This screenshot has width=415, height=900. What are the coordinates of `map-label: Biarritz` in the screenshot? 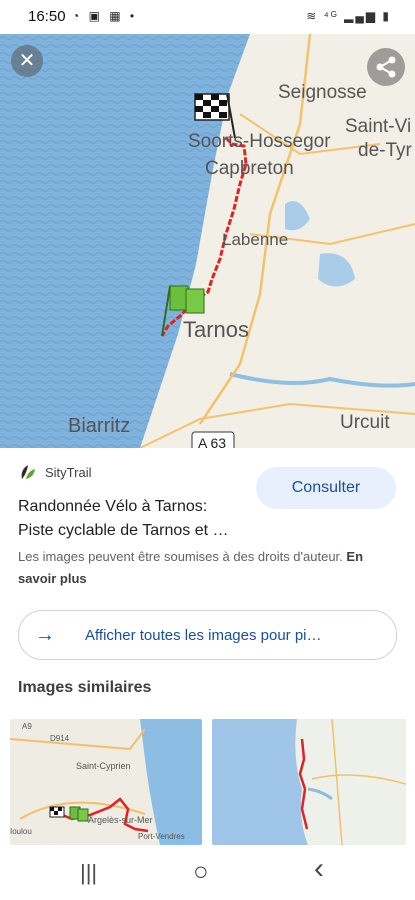 It's located at (99, 426).